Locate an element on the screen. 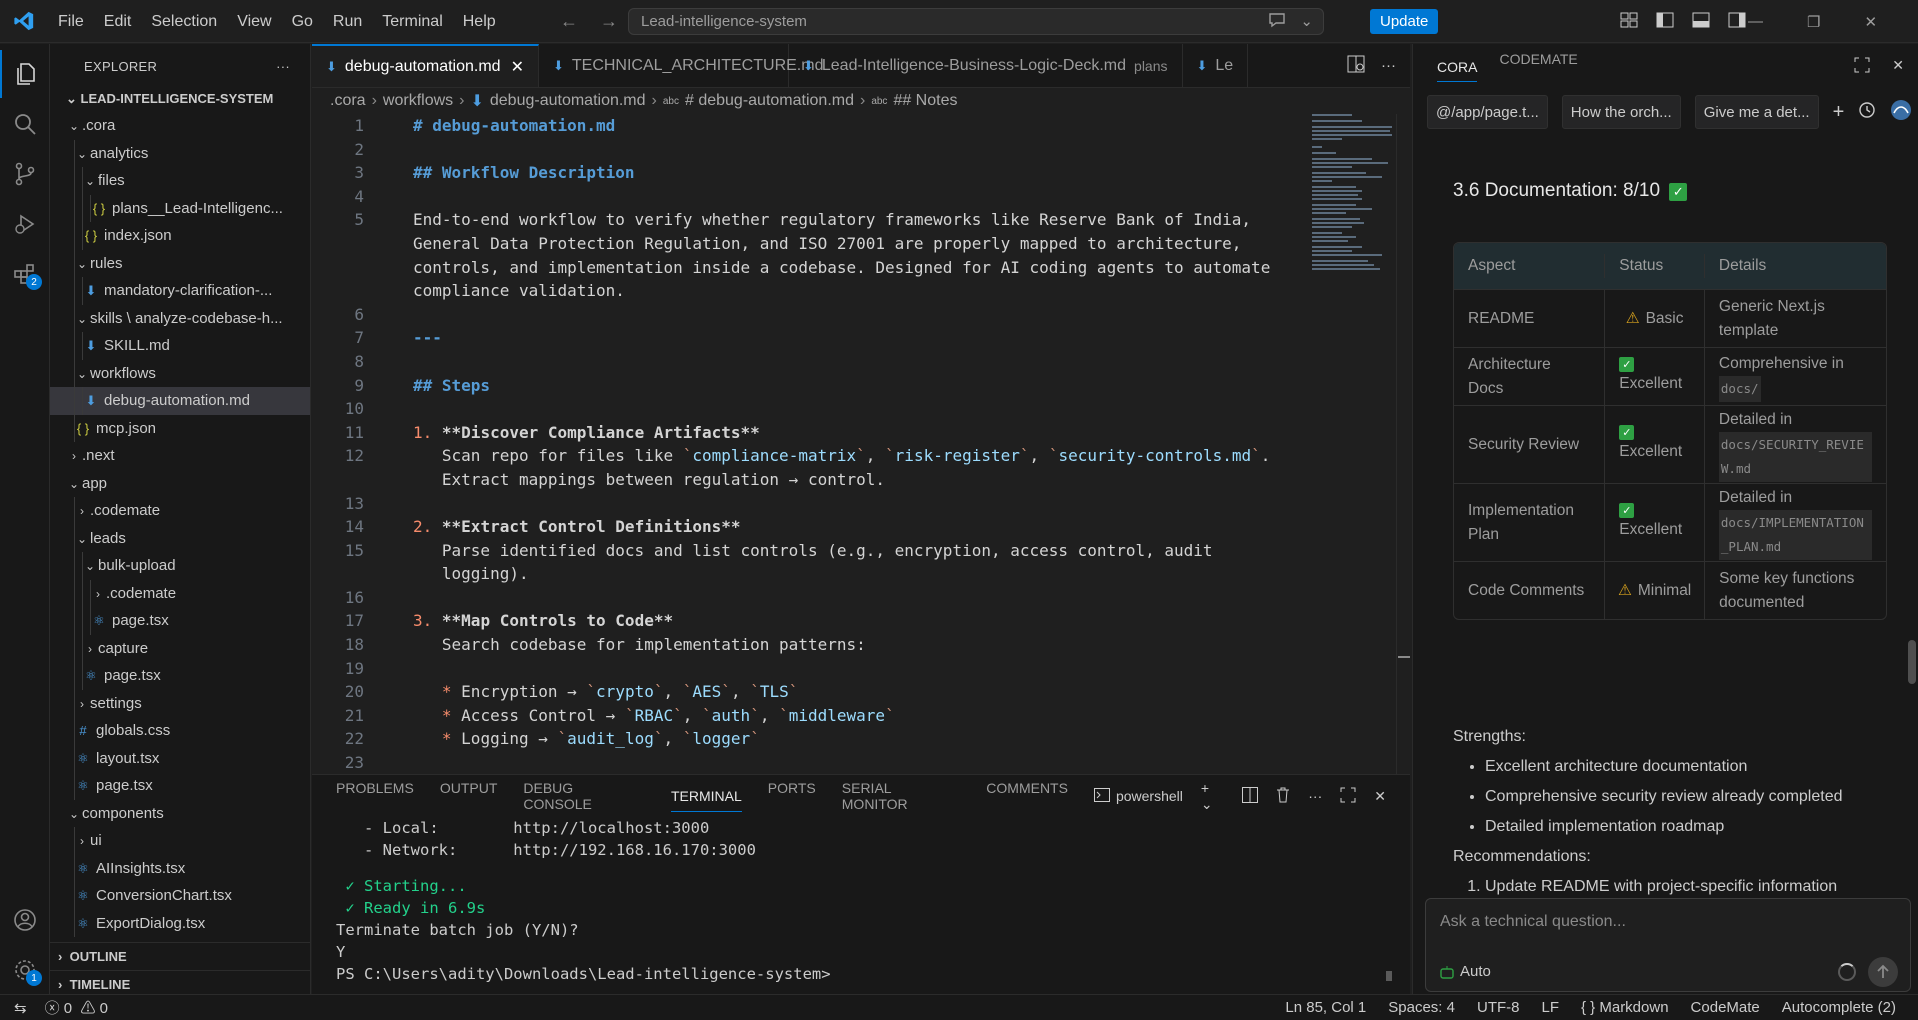  menu-help: Help is located at coordinates (479, 21).